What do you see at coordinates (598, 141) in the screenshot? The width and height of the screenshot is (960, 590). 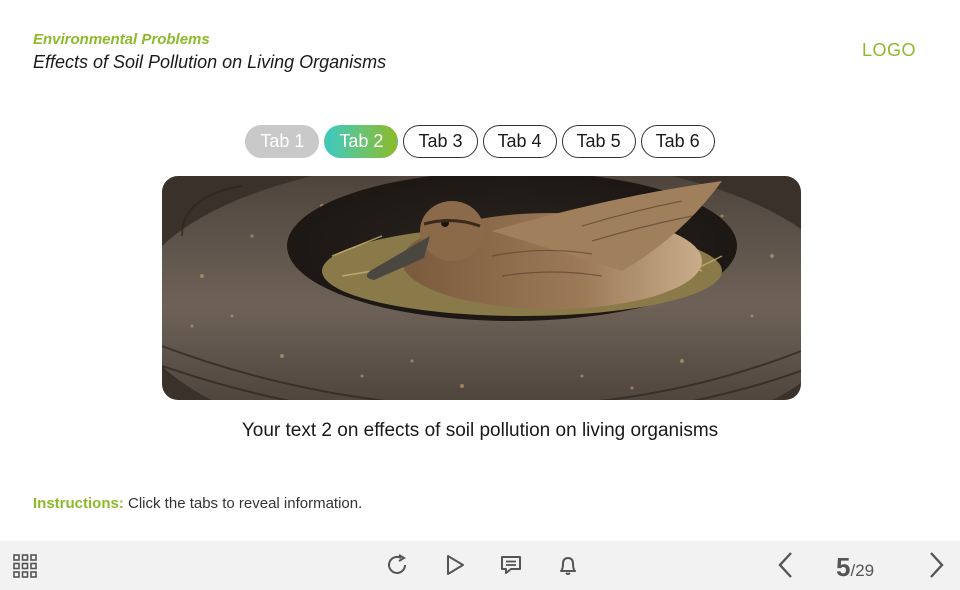 I see `tab-5: Tab 5` at bounding box center [598, 141].